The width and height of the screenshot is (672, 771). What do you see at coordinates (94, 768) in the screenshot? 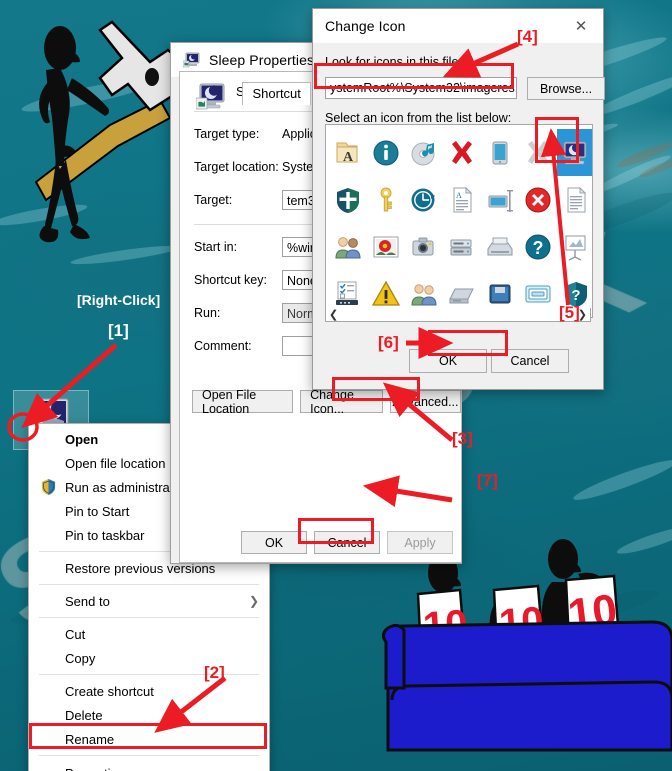
I see `menu-item-label: Properties` at bounding box center [94, 768].